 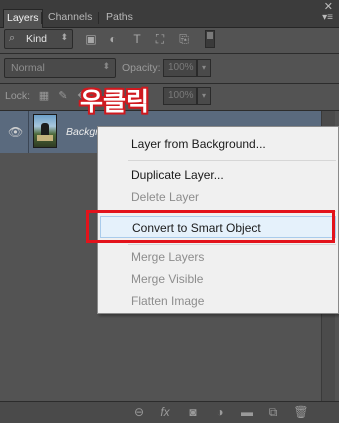 What do you see at coordinates (247, 412) in the screenshot?
I see `group-folder-icon: ▬` at bounding box center [247, 412].